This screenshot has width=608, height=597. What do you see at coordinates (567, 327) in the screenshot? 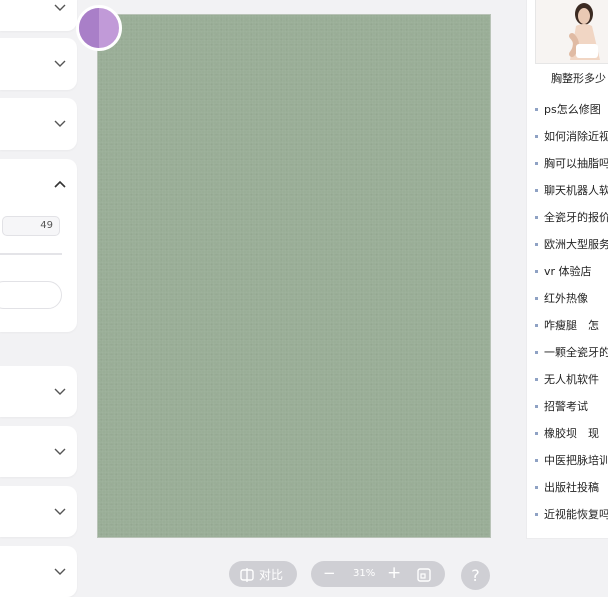
I see `list-item: 咋瘦腿 怎` at bounding box center [567, 327].